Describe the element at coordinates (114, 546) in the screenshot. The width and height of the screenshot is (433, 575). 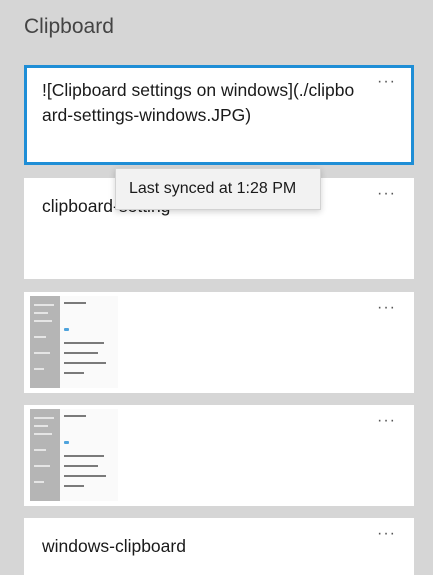
I see `clipboard-item-text: windows-clipboard` at that location.